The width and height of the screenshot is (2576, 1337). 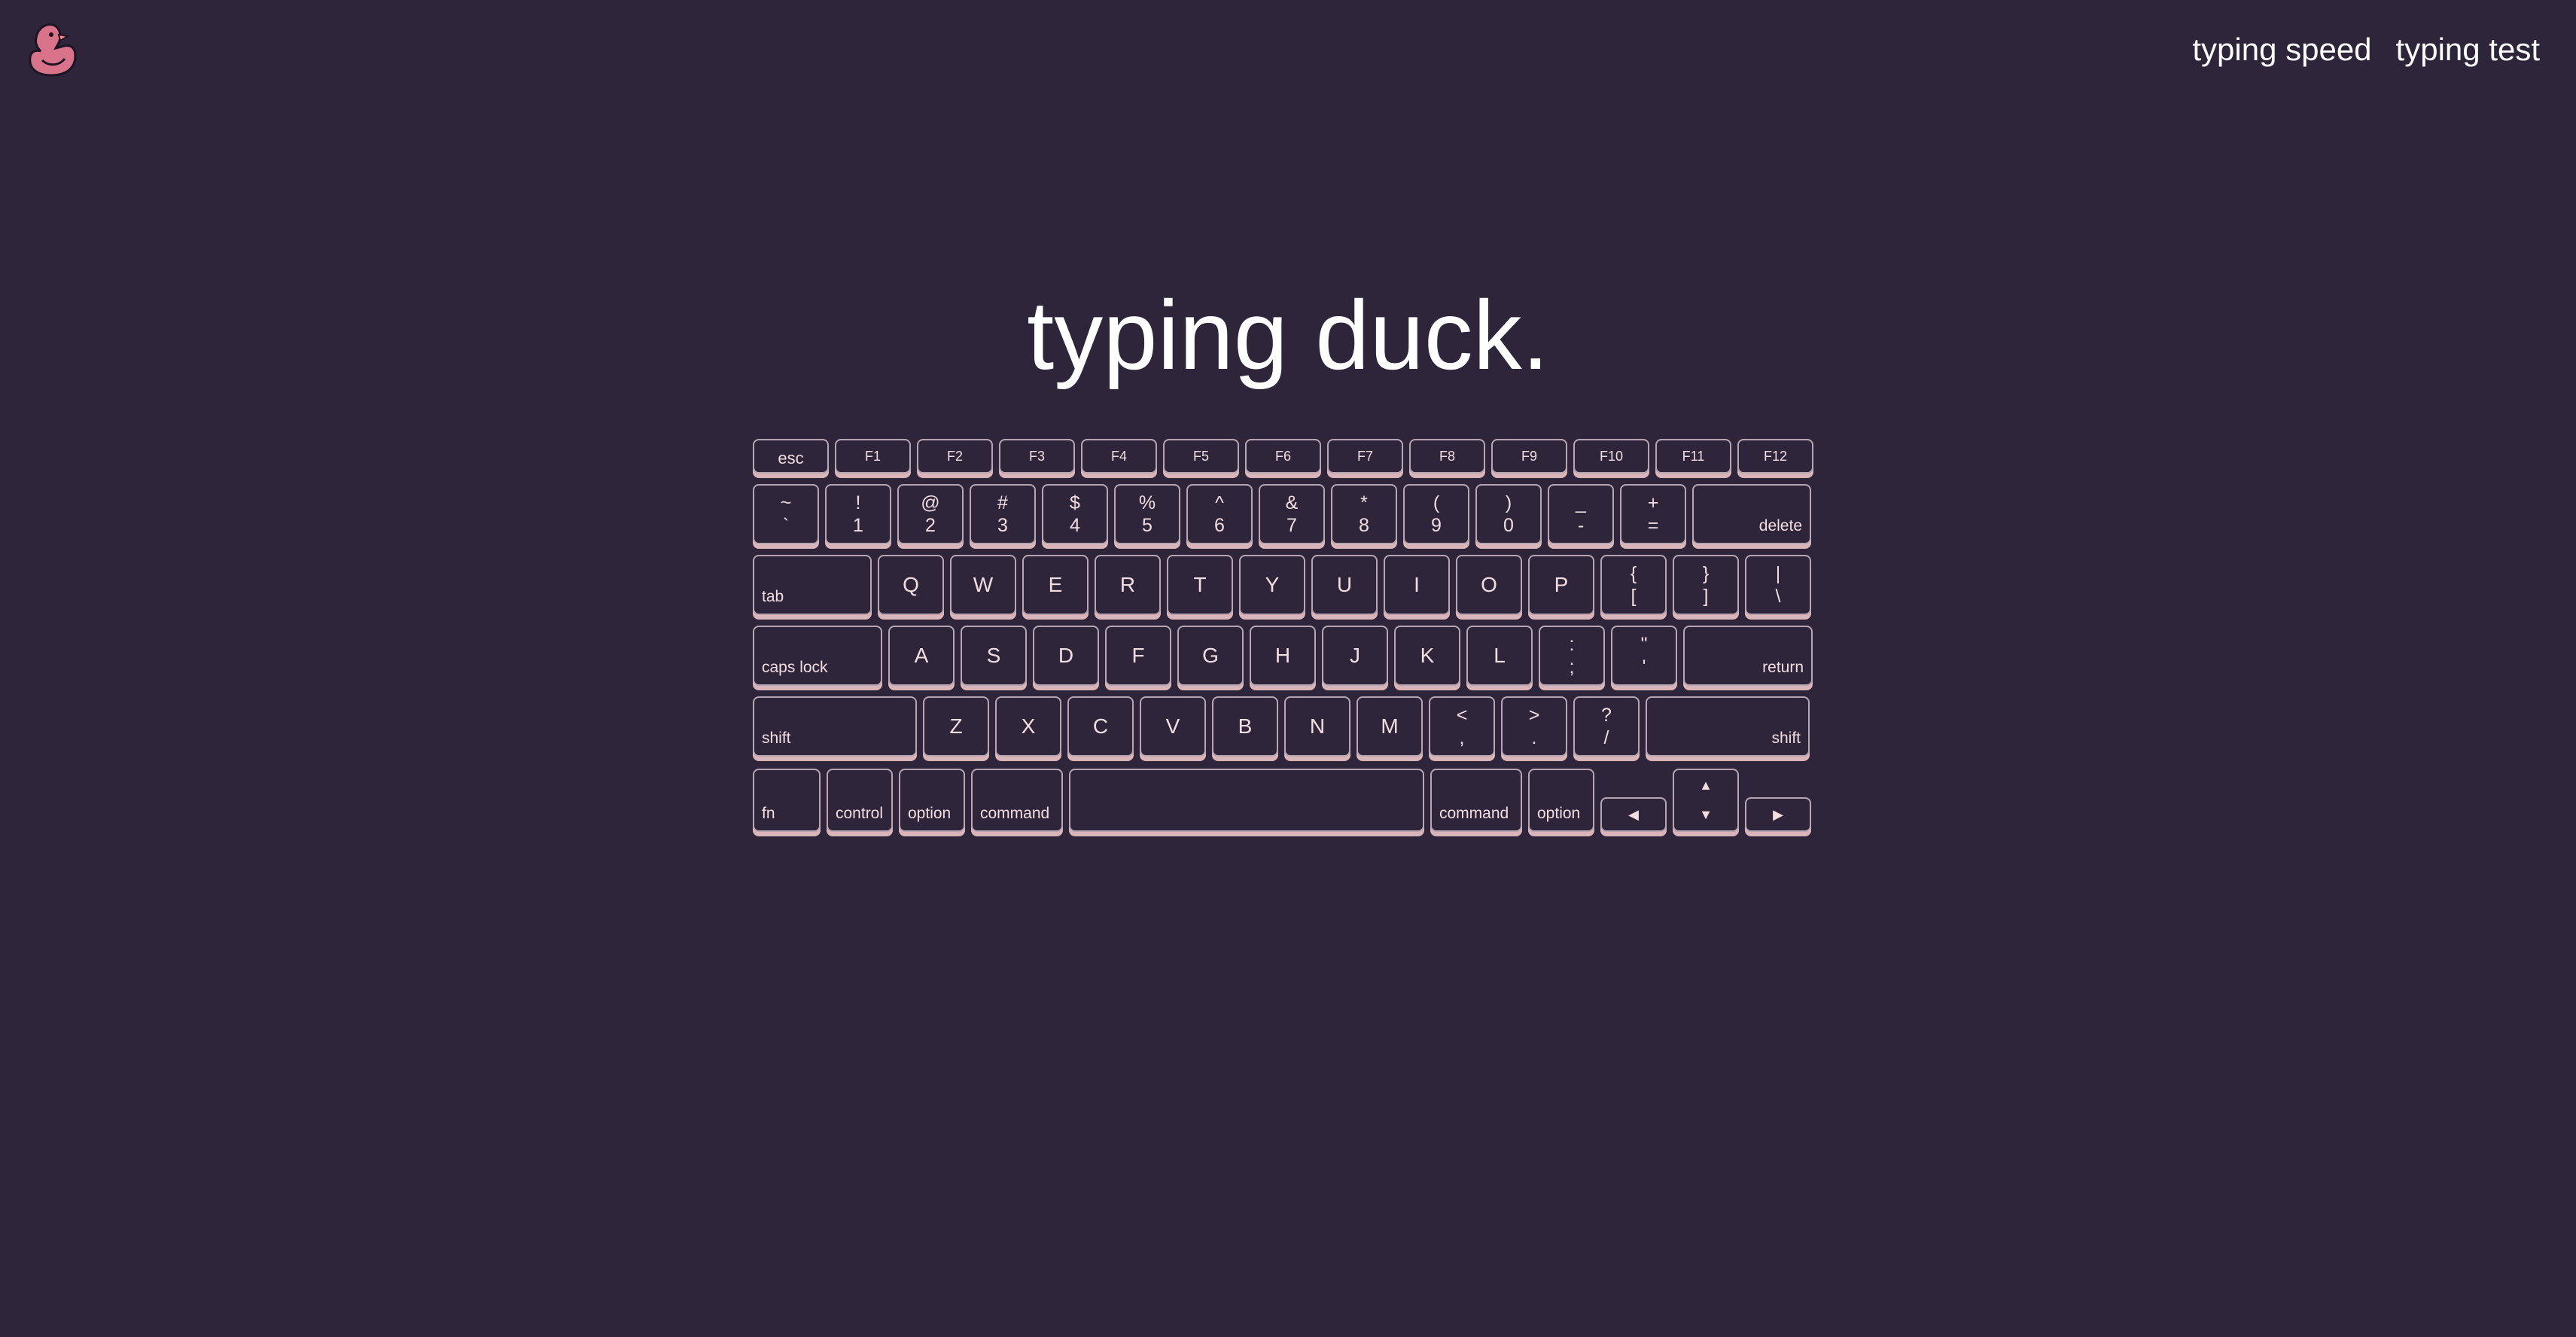 I want to click on key-arrow-left: ◀, so click(x=1634, y=814).